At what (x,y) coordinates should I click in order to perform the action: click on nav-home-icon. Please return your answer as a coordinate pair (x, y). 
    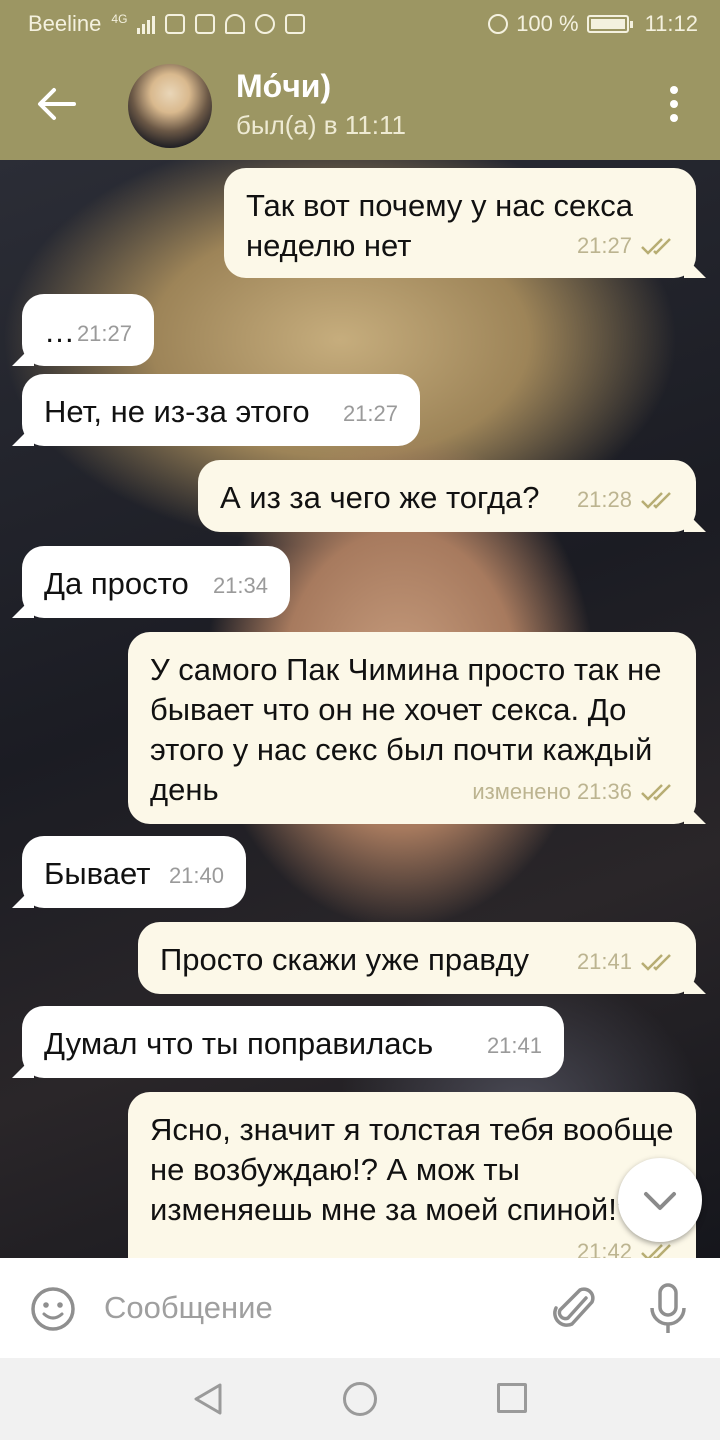
    Looking at the image, I should click on (360, 1399).